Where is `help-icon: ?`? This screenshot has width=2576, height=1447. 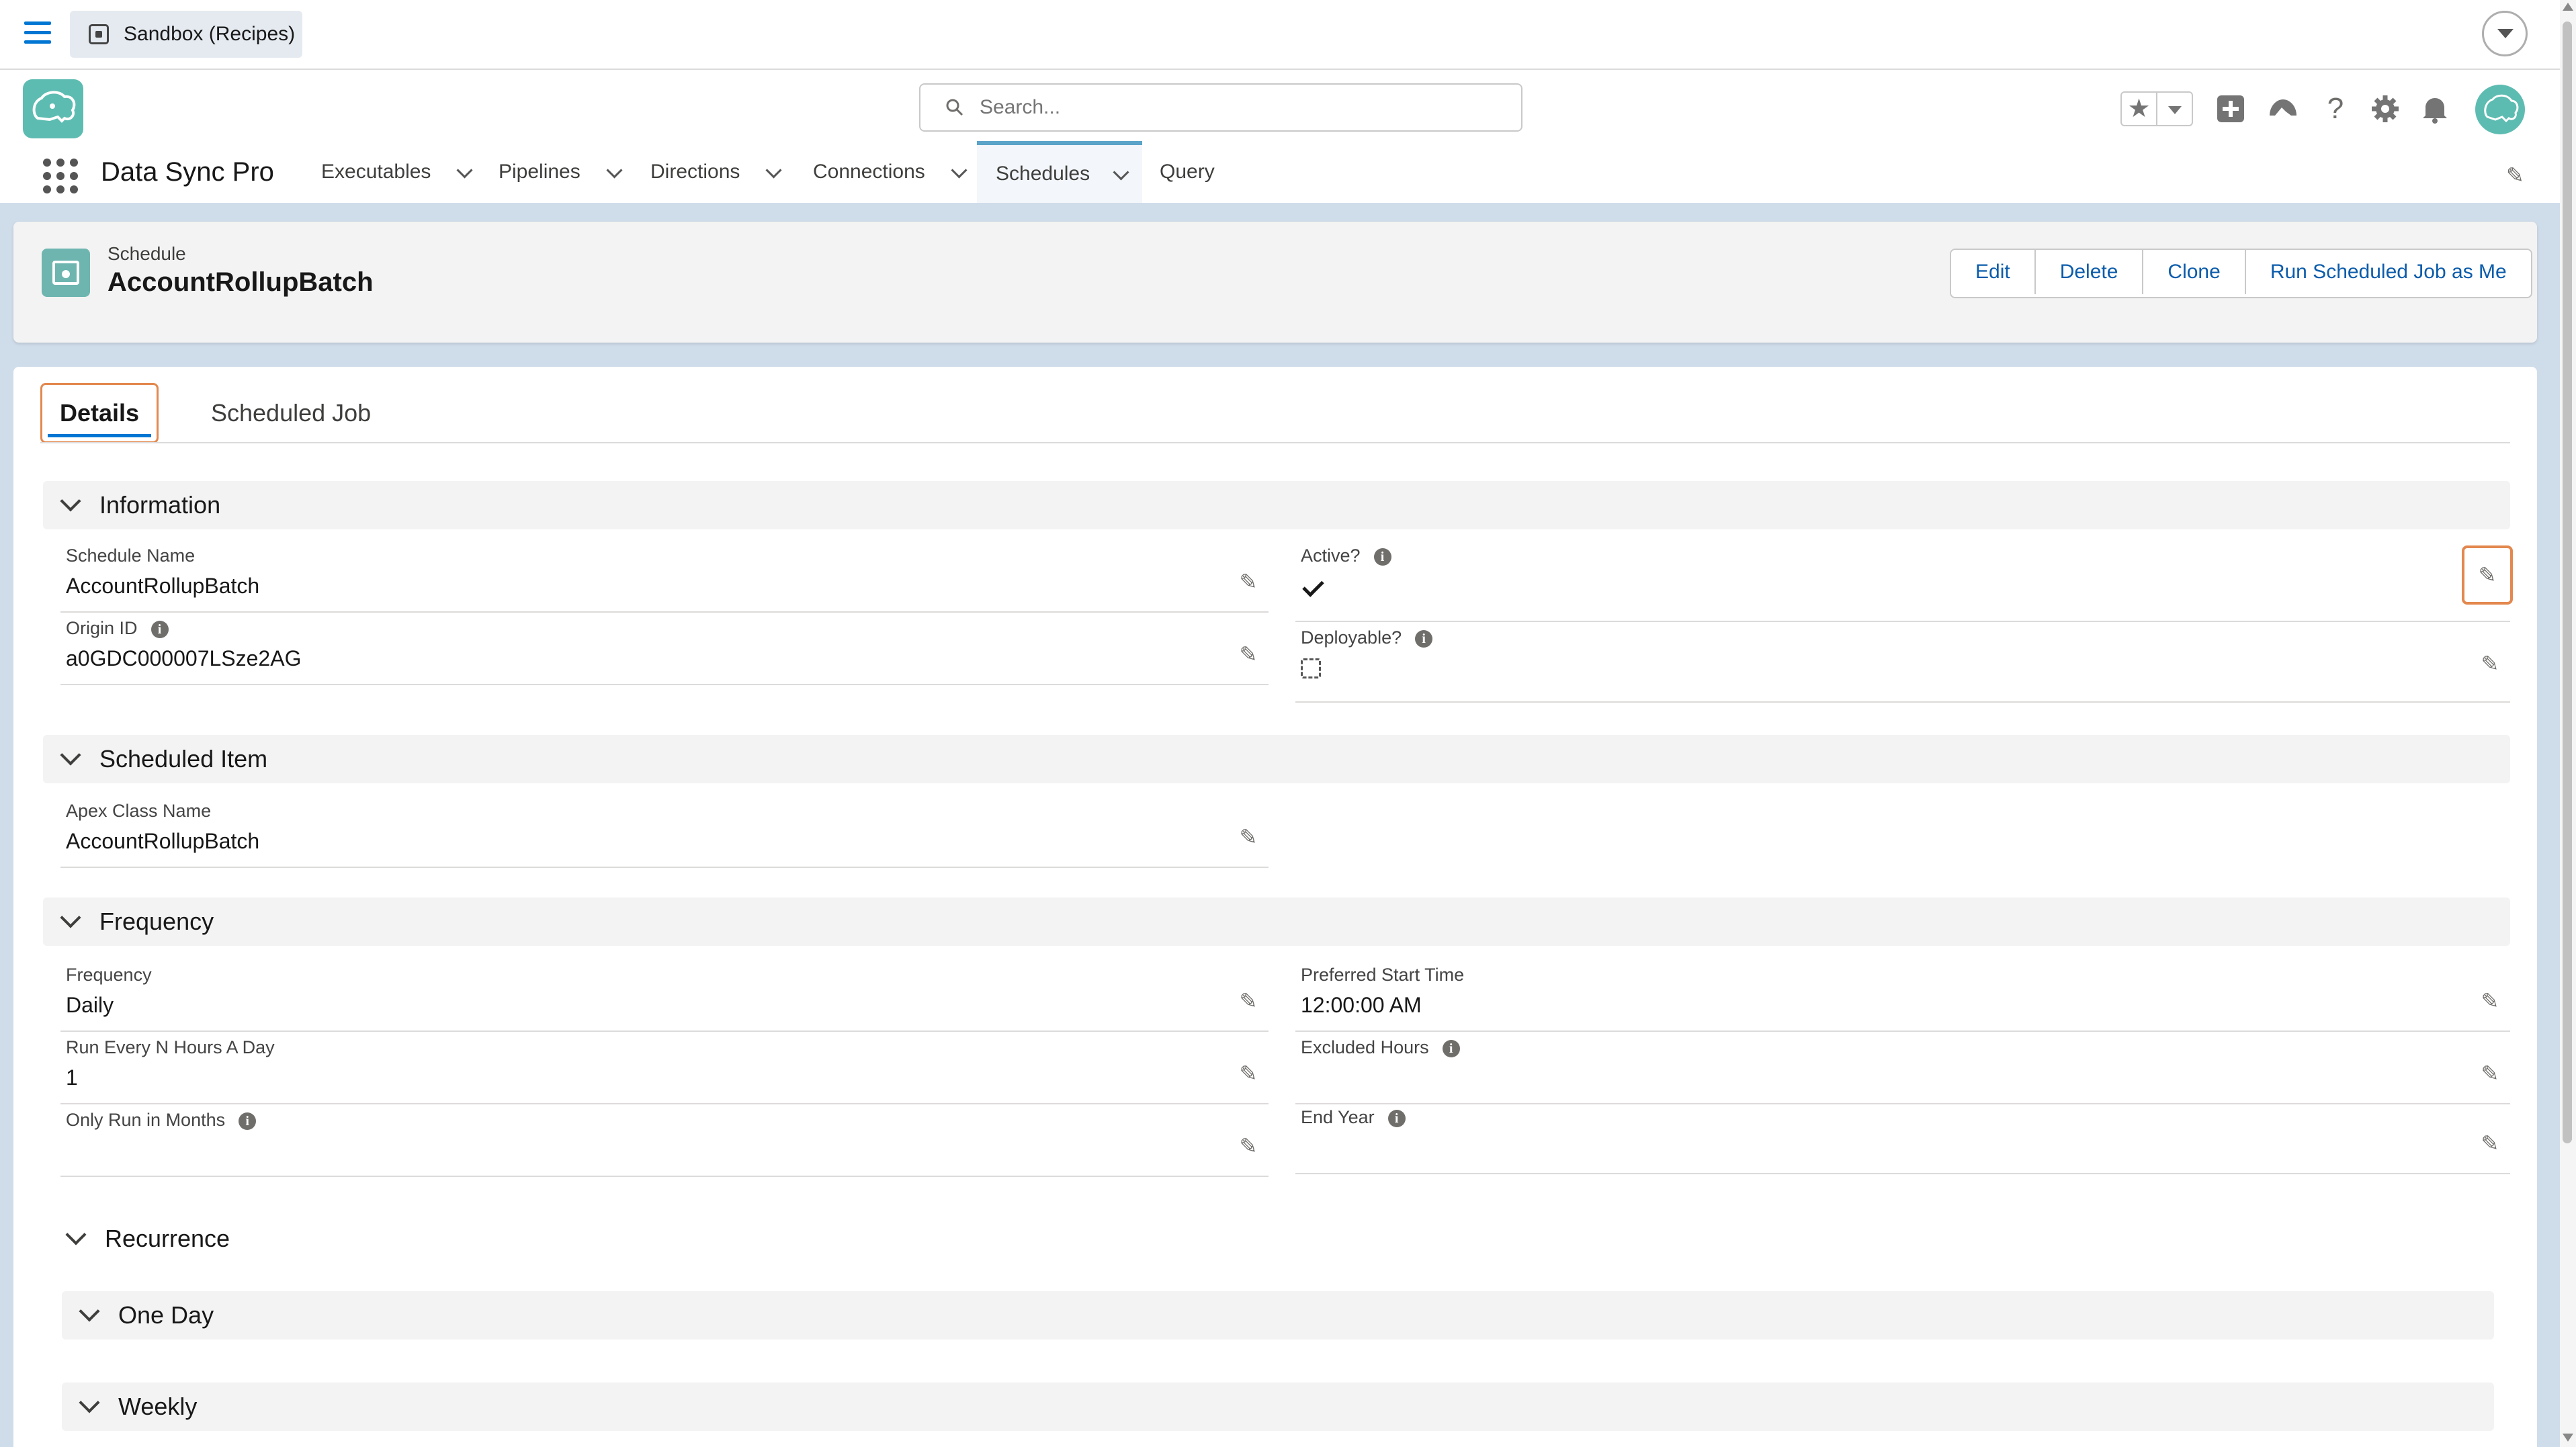 help-icon: ? is located at coordinates (2335, 109).